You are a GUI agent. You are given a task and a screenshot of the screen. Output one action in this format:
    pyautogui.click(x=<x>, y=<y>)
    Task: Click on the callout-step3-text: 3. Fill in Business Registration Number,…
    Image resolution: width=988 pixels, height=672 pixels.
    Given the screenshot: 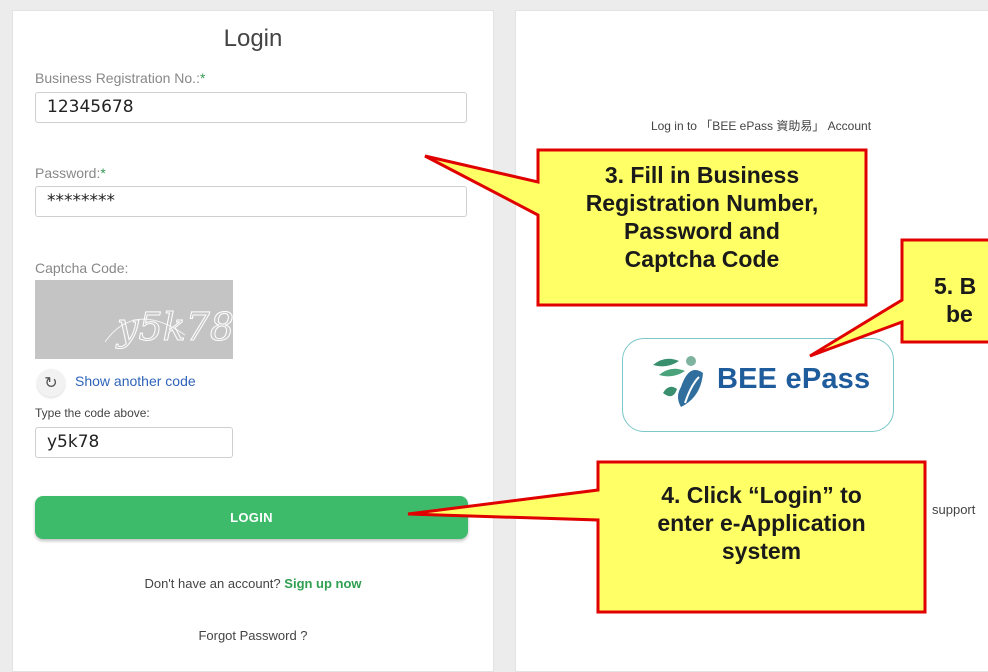 What is the action you would take?
    pyautogui.click(x=702, y=217)
    